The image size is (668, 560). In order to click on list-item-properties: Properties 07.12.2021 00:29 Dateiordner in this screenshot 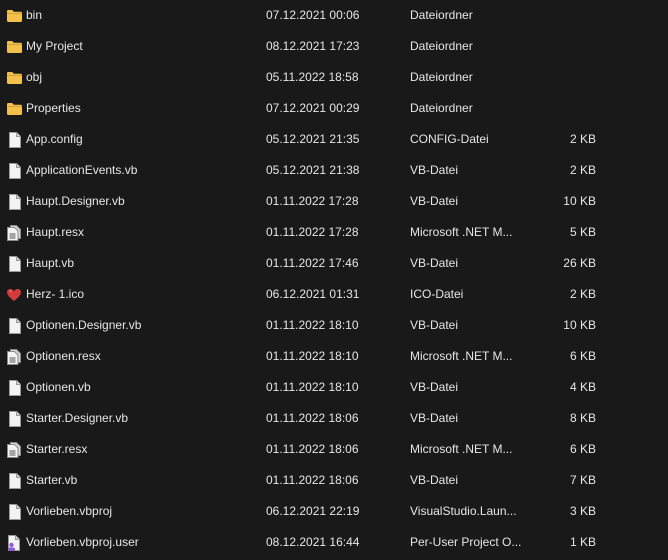, I will do `click(334, 108)`.